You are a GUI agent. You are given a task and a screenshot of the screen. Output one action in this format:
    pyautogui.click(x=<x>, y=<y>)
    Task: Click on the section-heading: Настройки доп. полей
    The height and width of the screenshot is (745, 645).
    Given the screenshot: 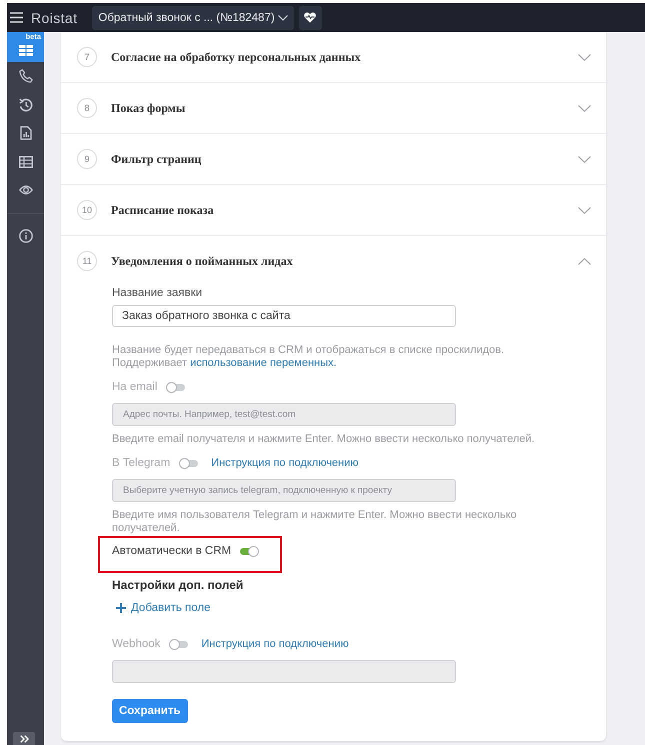 What is the action you would take?
    pyautogui.click(x=178, y=585)
    